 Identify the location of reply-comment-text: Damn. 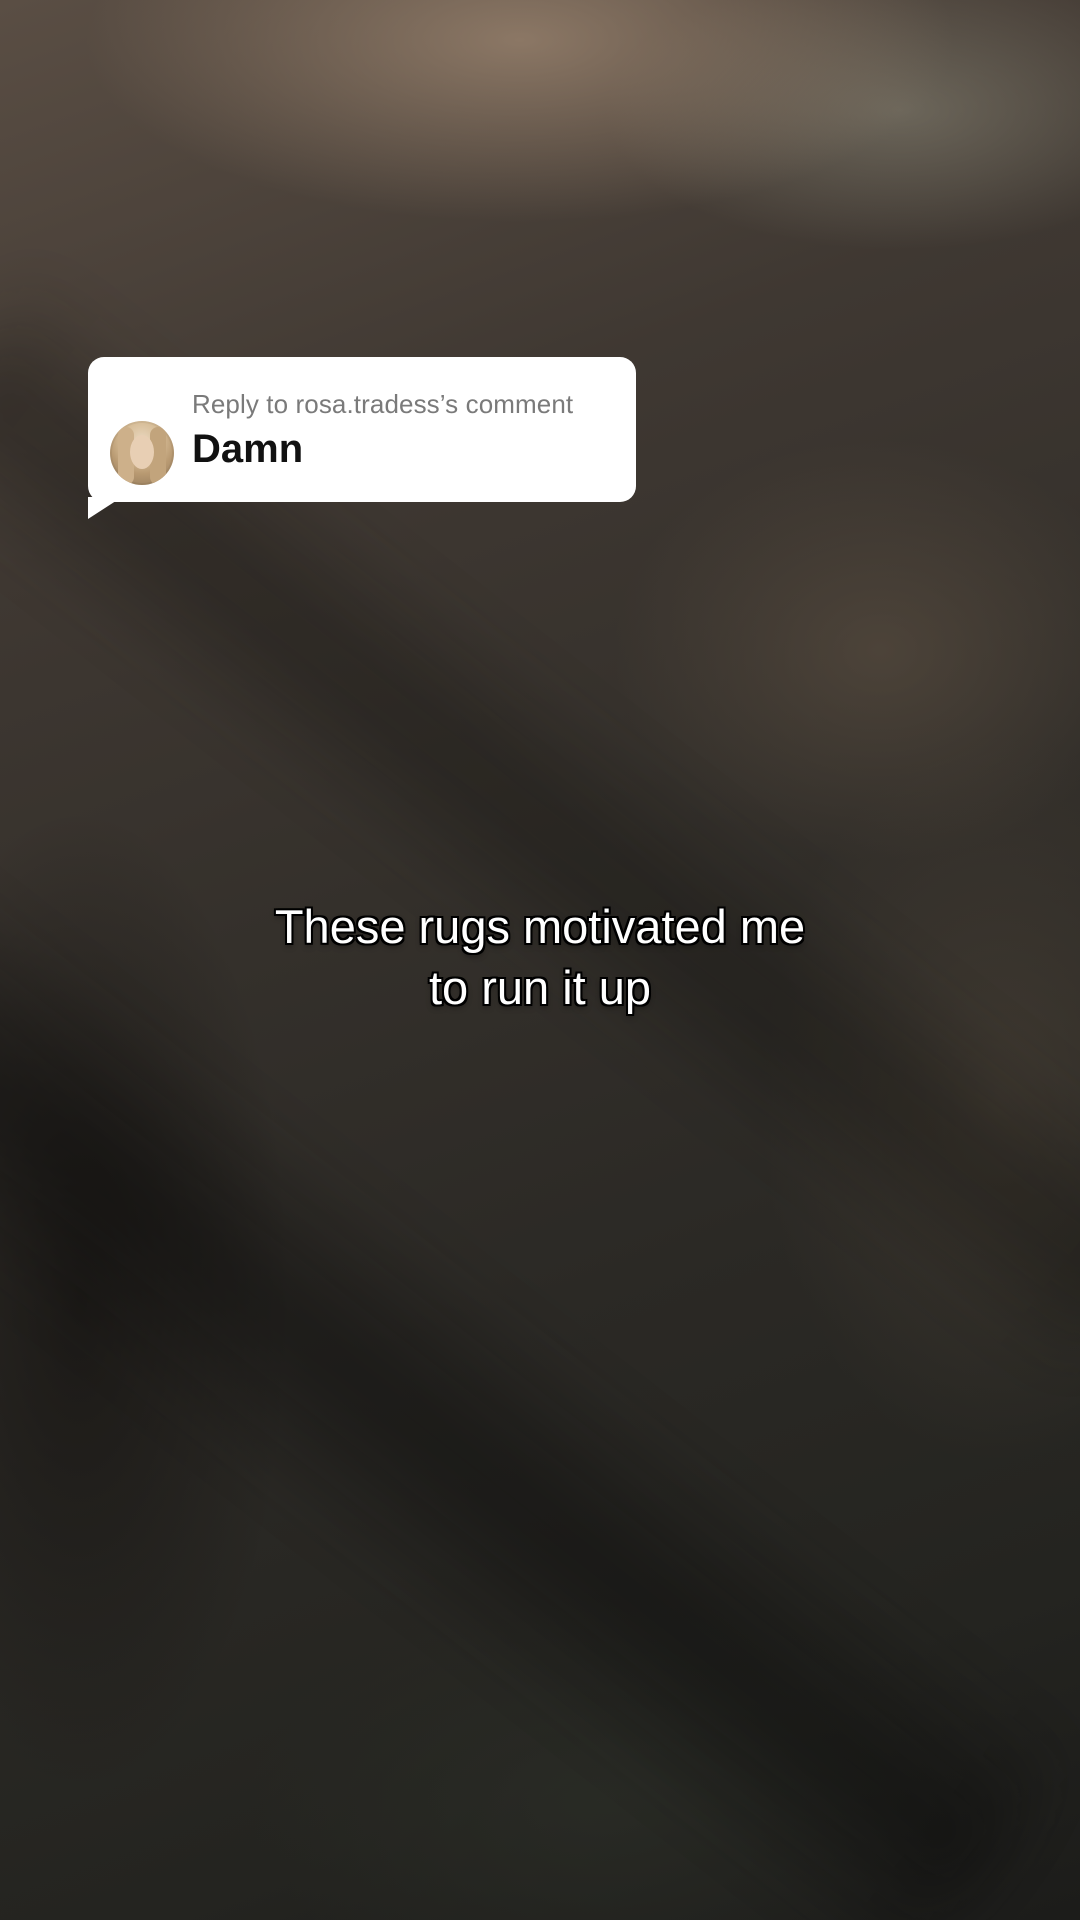
(248, 449).